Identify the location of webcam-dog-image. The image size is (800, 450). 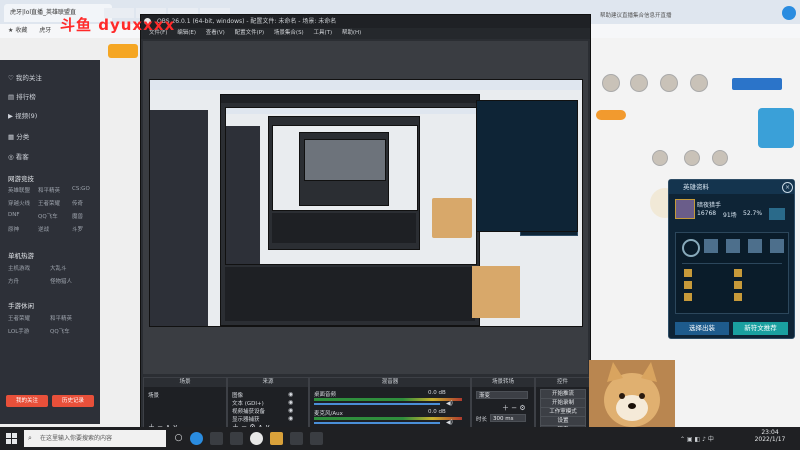
(632, 393).